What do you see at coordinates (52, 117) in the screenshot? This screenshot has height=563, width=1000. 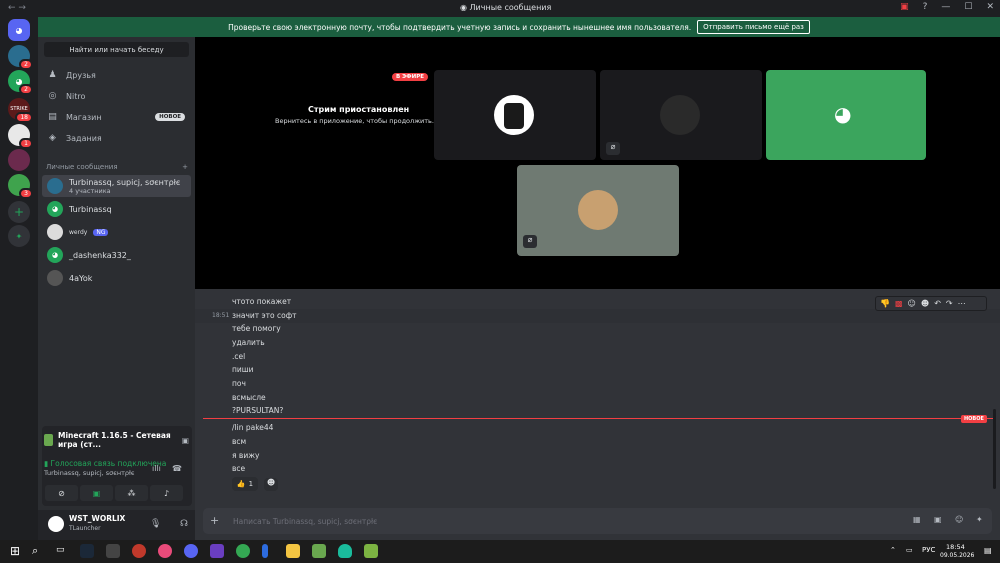 I see `shop-icon: ▤` at bounding box center [52, 117].